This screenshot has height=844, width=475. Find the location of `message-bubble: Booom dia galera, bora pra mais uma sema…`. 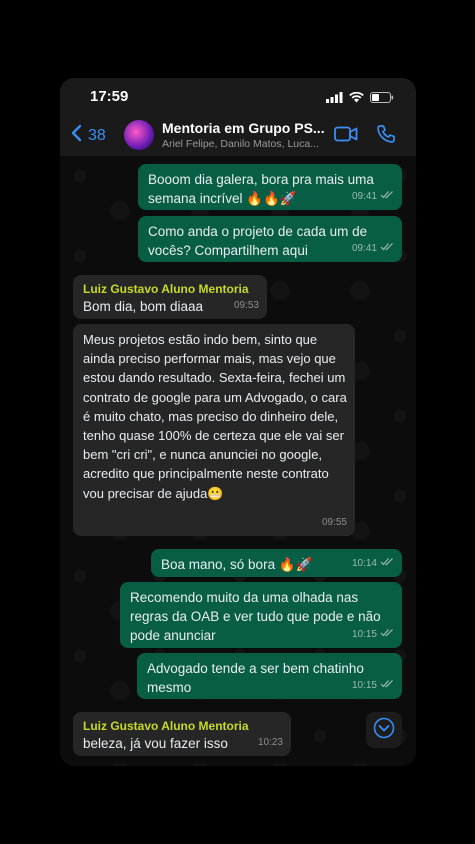

message-bubble: Booom dia galera, bora pra mais uma sema… is located at coordinates (270, 187).